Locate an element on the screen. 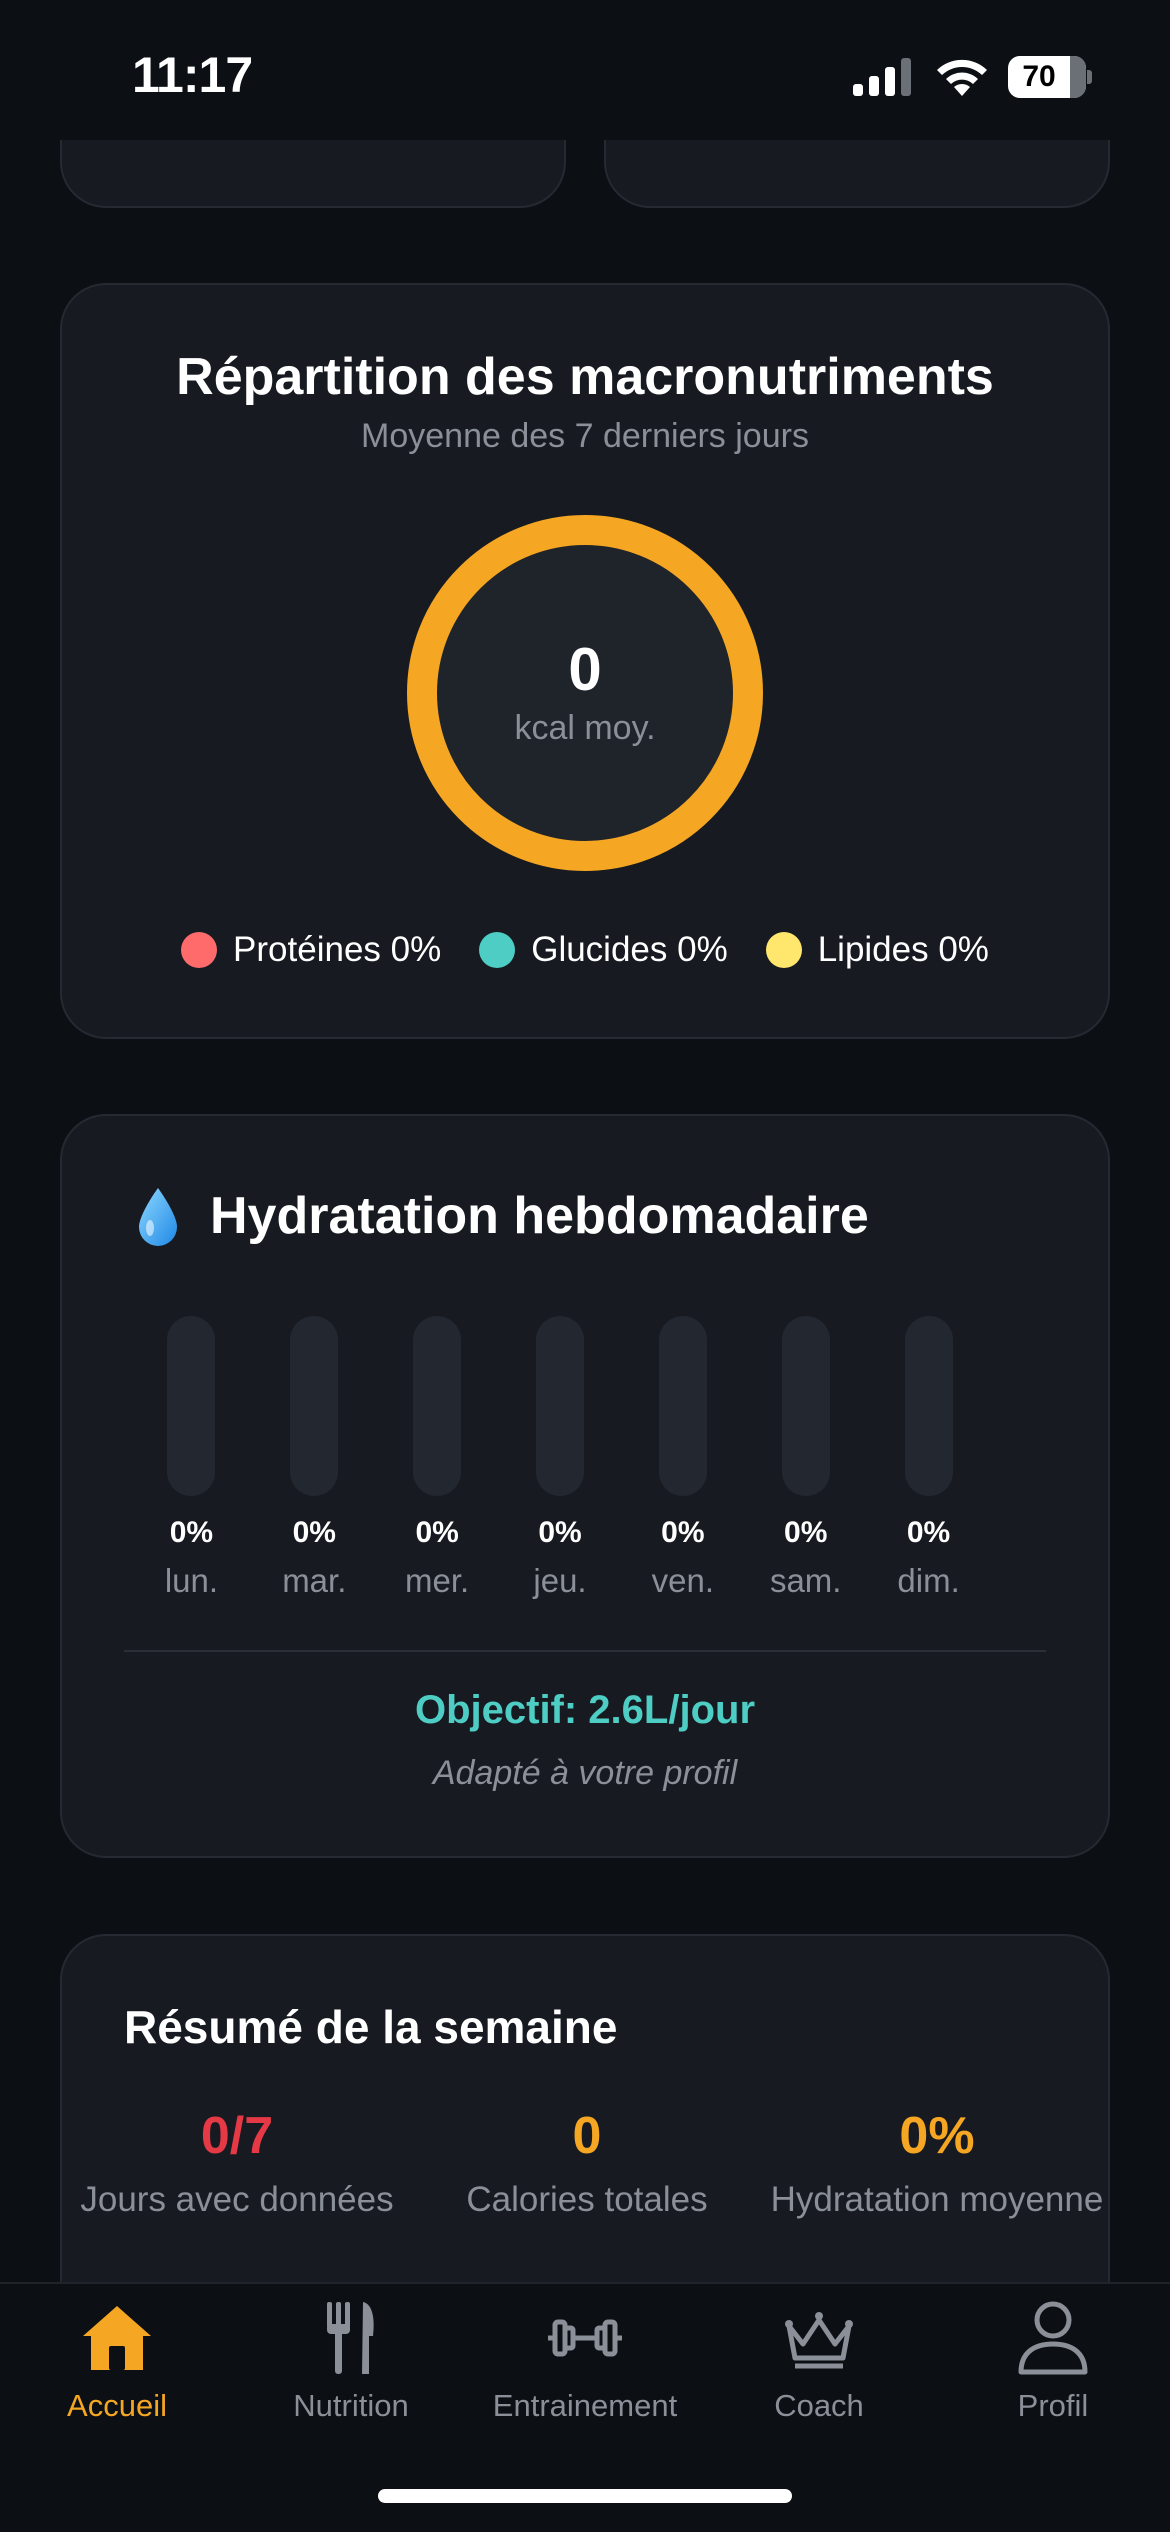  legend-label-fats: Lipides 0% is located at coordinates (903, 949).